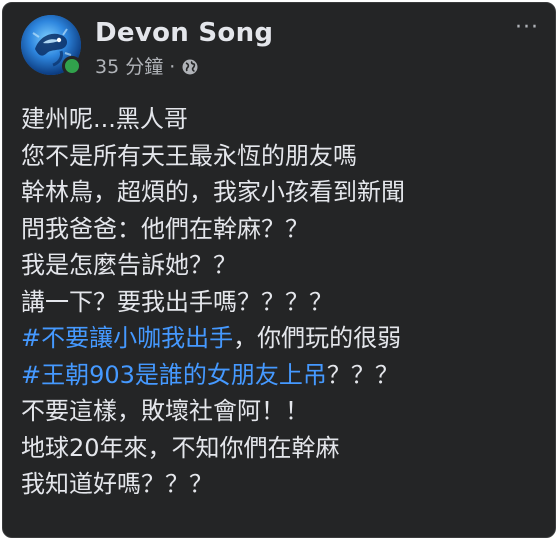  I want to click on post-line: 我是怎麼告訴她？？, so click(283, 265).